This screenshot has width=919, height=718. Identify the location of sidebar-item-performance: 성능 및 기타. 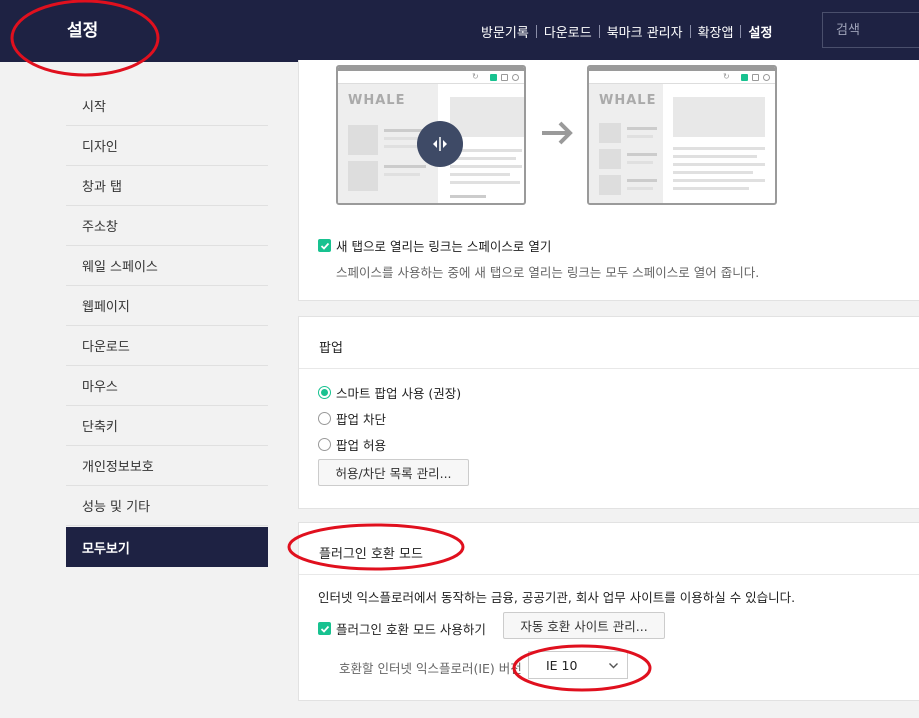
(167, 506).